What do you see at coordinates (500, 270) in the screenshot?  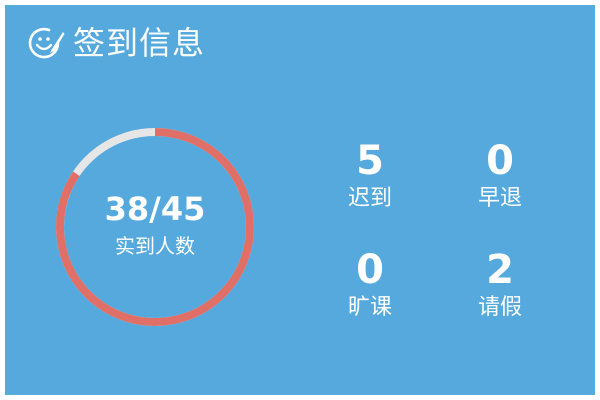 I see `stat-leave-value: 2` at bounding box center [500, 270].